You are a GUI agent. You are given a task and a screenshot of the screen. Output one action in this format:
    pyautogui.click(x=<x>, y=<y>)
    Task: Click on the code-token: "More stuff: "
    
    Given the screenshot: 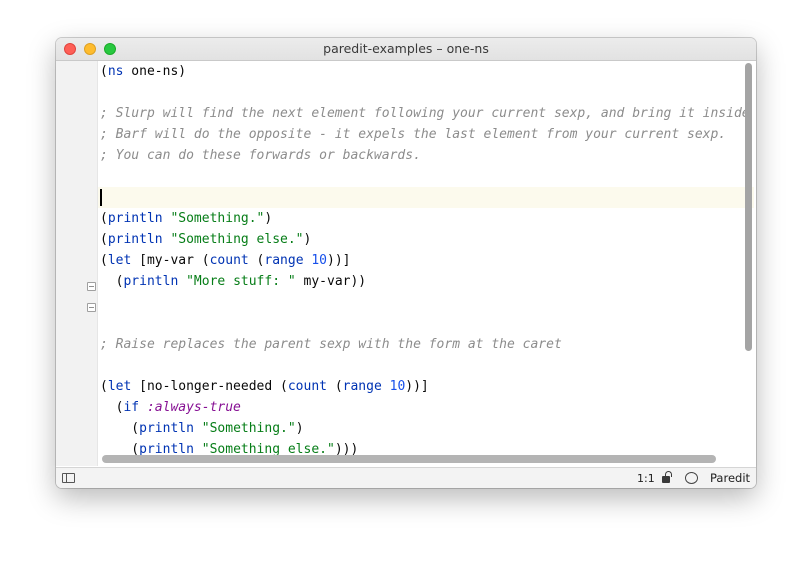 What is the action you would take?
    pyautogui.click(x=241, y=281)
    